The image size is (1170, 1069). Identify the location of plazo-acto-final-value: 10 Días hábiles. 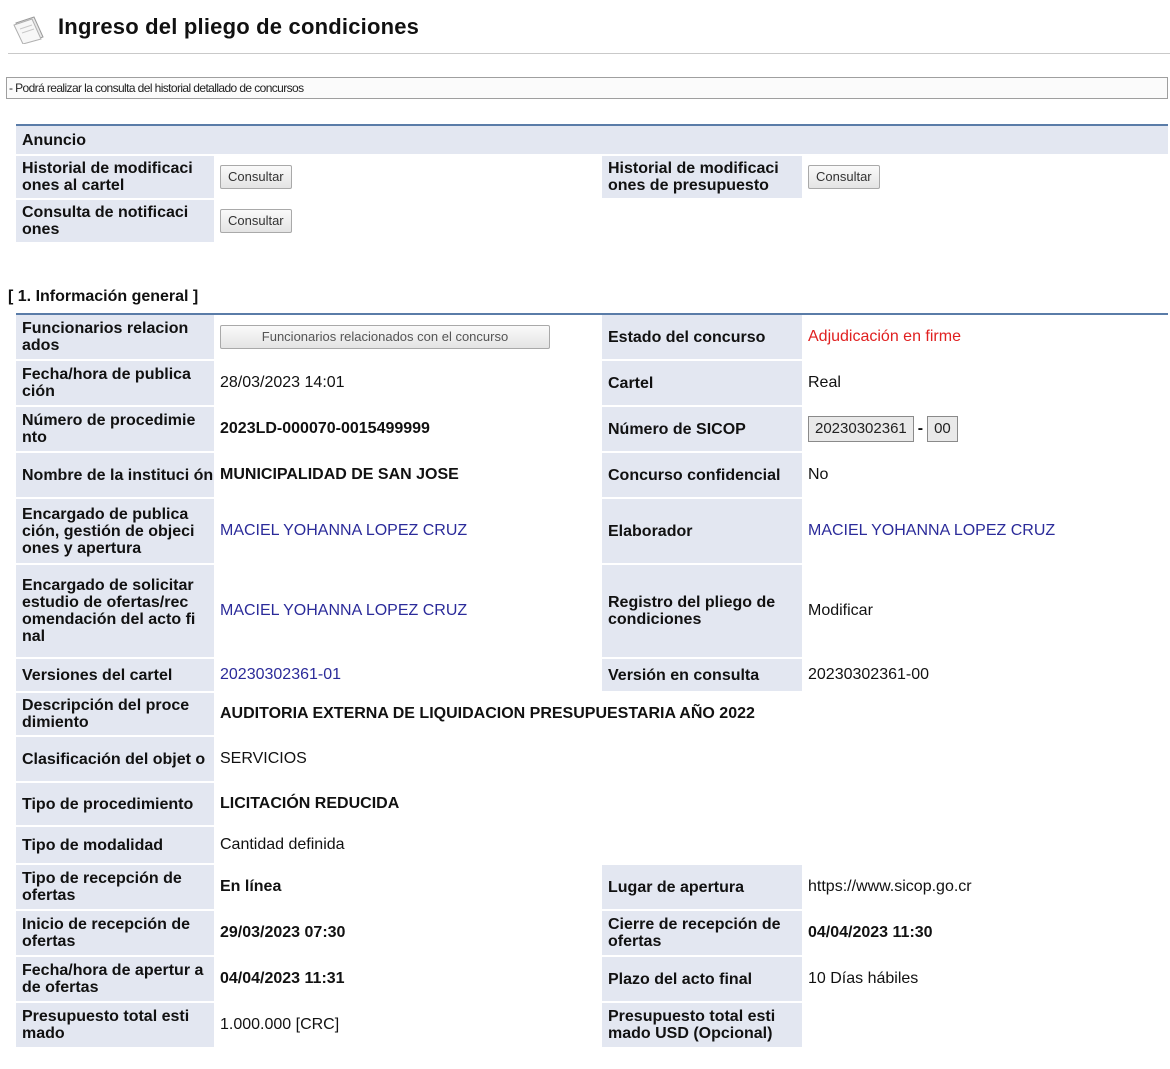
(985, 979).